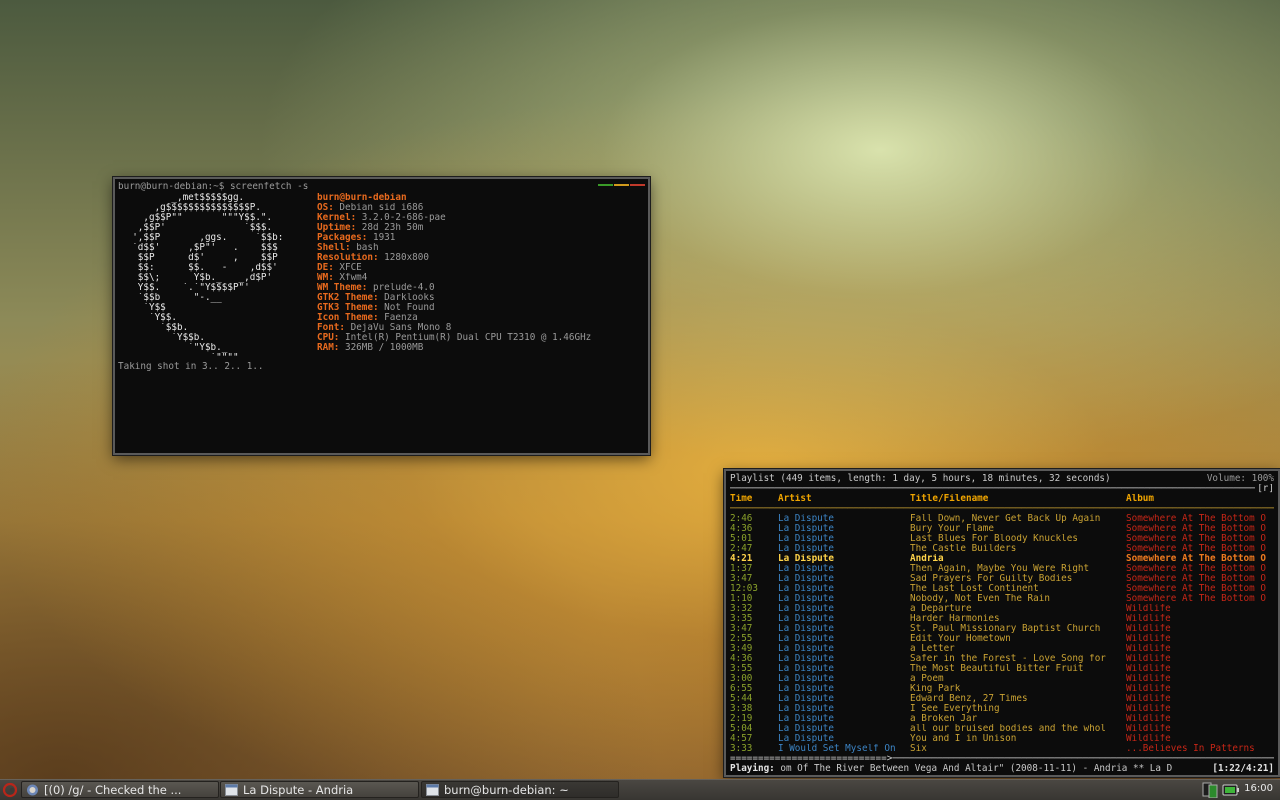 This screenshot has width=1280, height=800. Describe the element at coordinates (843, 499) in the screenshot. I see `column-artist: Artist` at that location.